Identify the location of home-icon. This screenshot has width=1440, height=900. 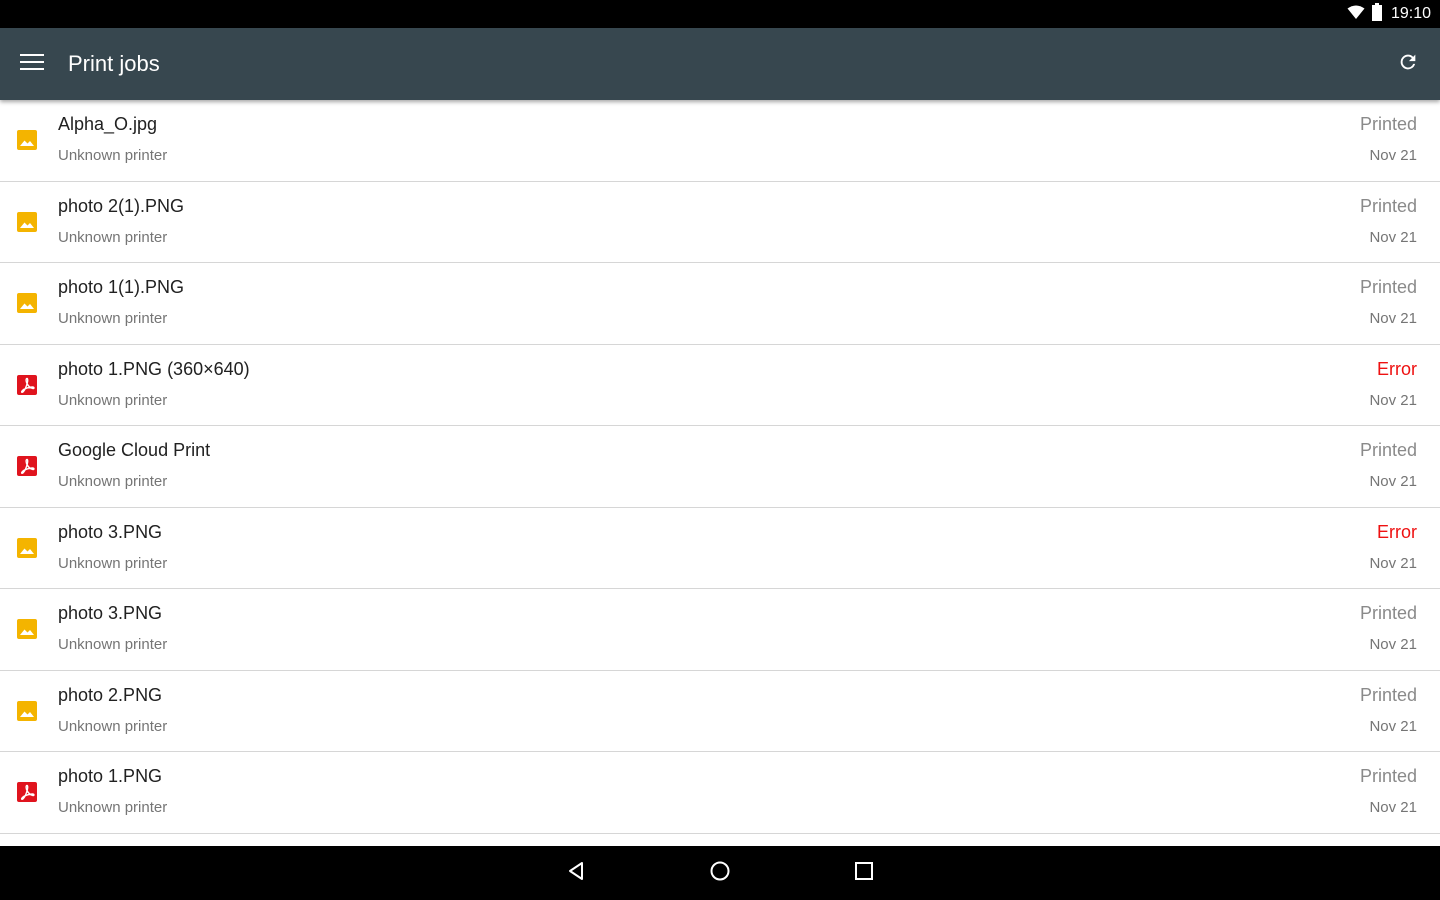
(720, 873).